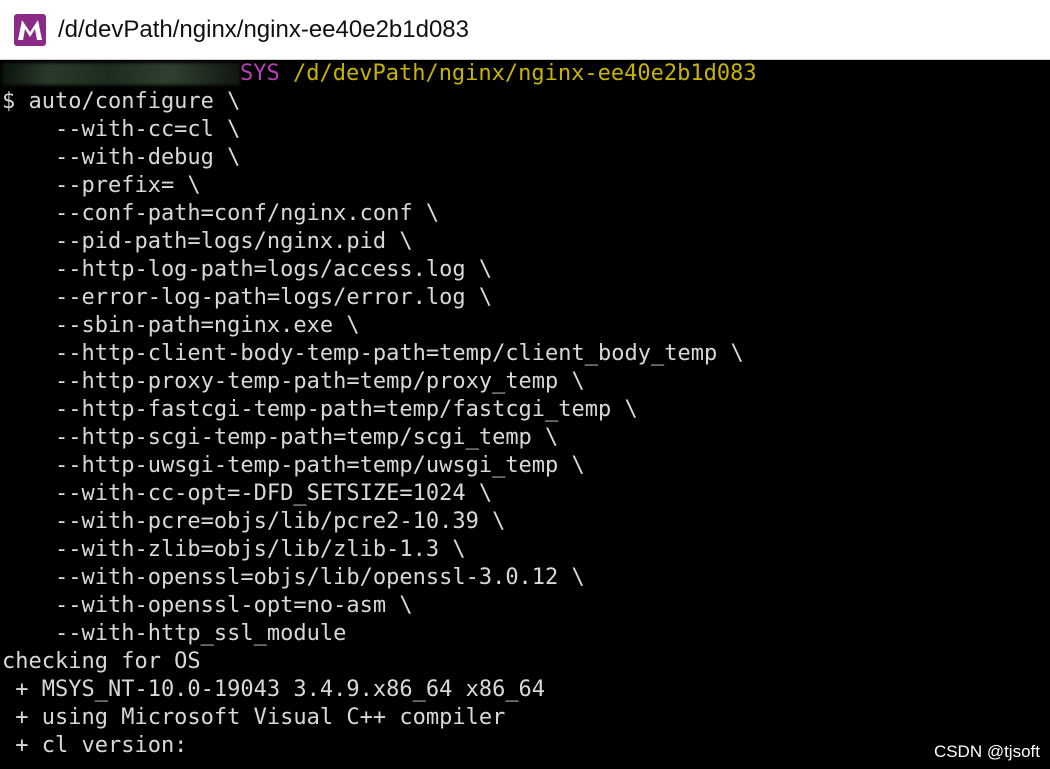 The height and width of the screenshot is (769, 1050). What do you see at coordinates (101, 185) in the screenshot?
I see `terminal-line: --prefix= \` at bounding box center [101, 185].